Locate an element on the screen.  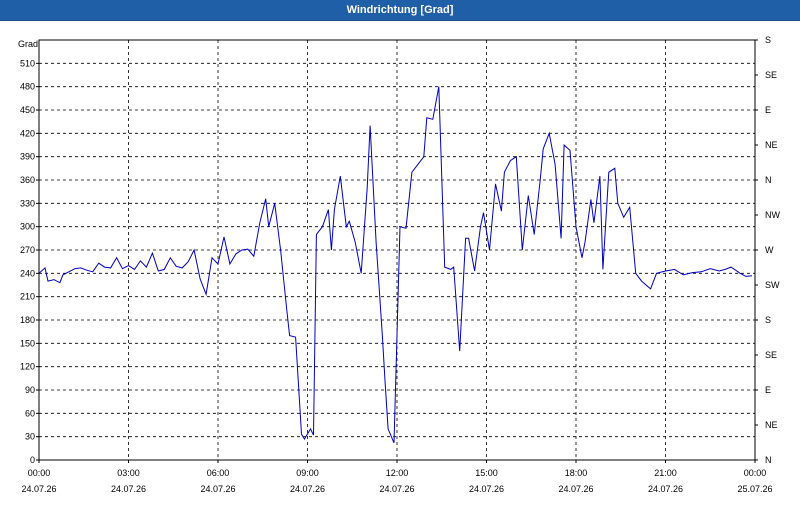
right-axis-label: W is located at coordinates (769, 250).